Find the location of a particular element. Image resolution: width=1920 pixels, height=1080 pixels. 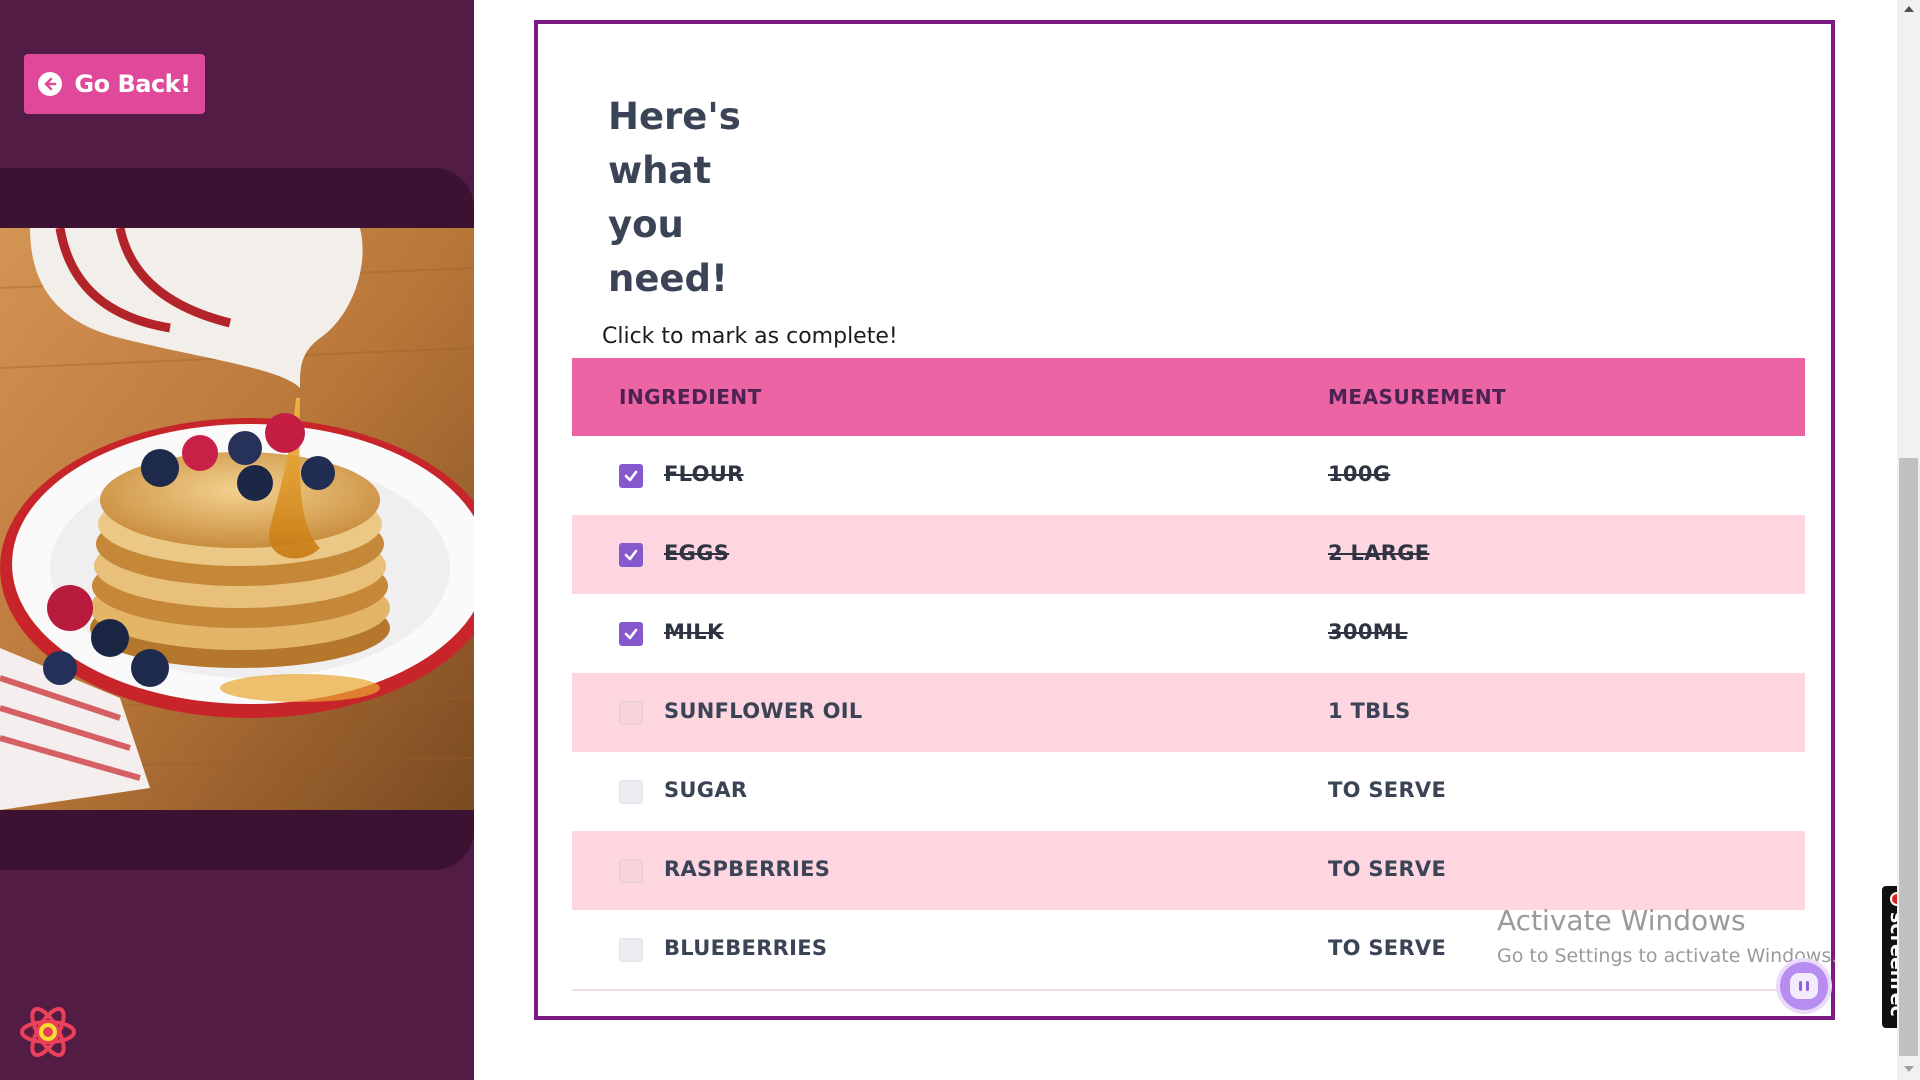

table-row: MILK 300ML is located at coordinates (1188, 633).